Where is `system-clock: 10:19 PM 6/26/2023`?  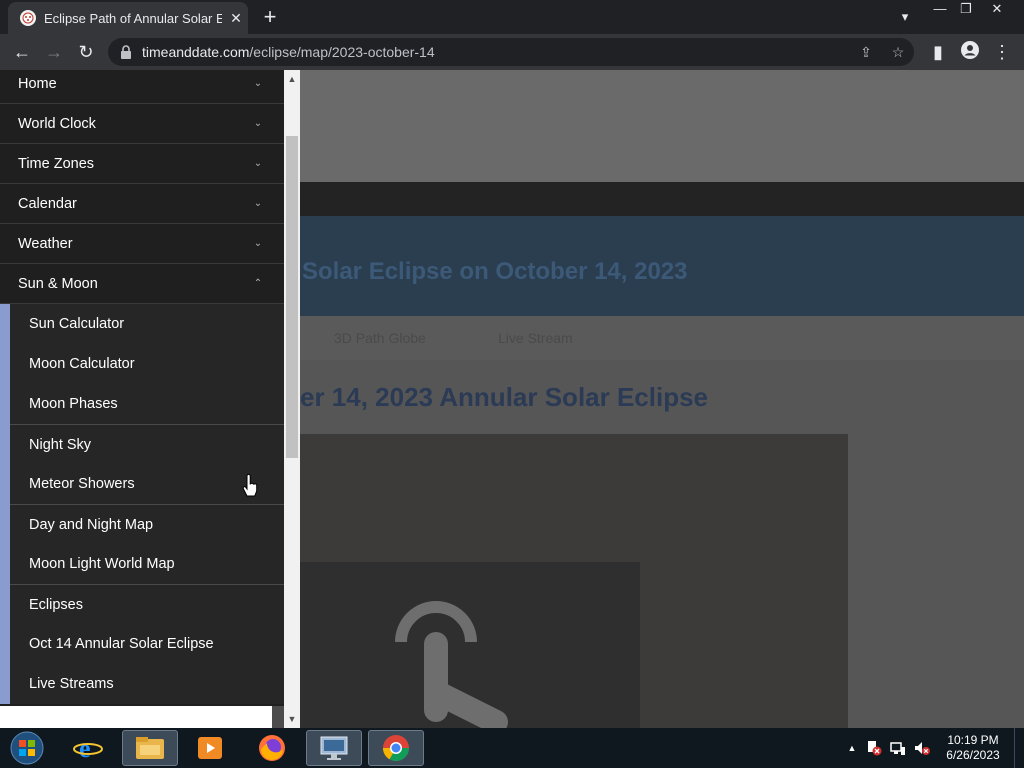 system-clock: 10:19 PM 6/26/2023 is located at coordinates (973, 748).